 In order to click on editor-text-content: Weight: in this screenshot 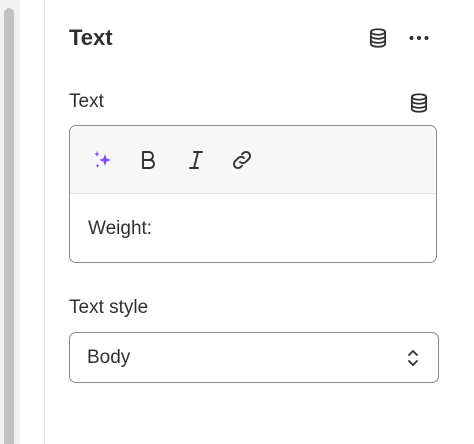, I will do `click(120, 229)`.